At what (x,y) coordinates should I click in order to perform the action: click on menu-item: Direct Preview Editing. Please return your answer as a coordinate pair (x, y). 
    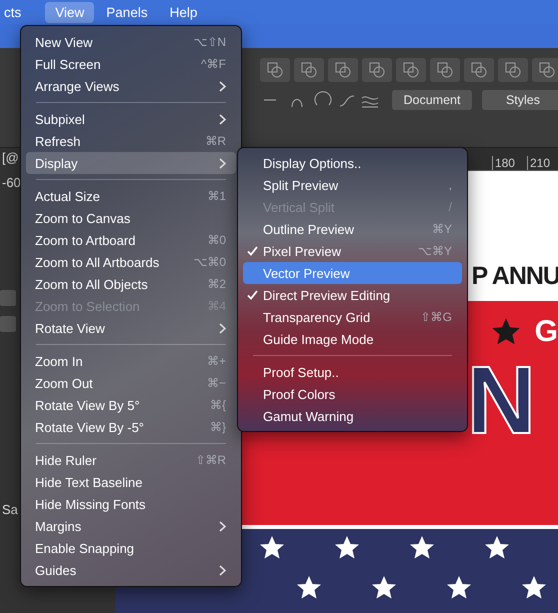
    Looking at the image, I should click on (352, 295).